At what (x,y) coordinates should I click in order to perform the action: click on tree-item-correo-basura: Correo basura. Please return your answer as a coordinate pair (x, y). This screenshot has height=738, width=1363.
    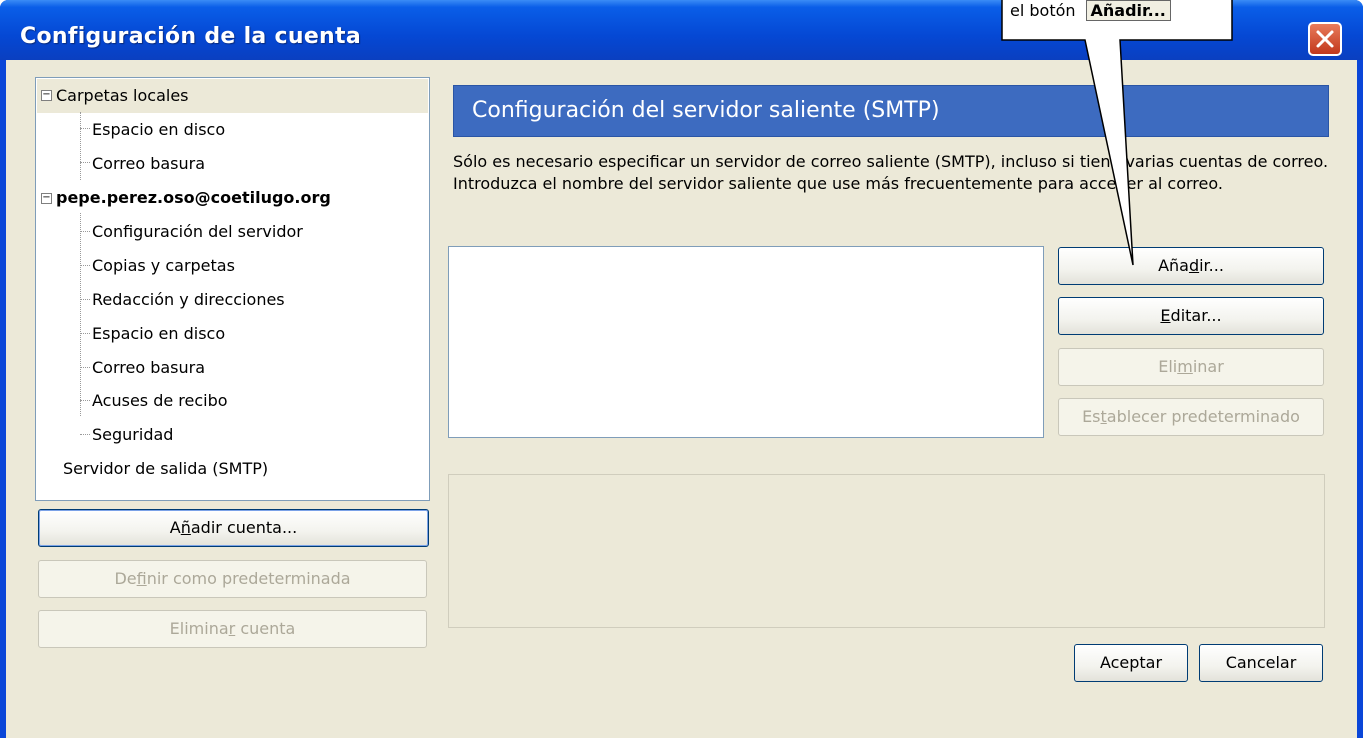
    Looking at the image, I should click on (148, 163).